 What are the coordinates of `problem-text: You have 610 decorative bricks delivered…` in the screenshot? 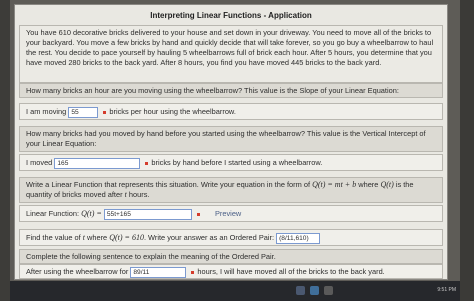 It's located at (230, 47).